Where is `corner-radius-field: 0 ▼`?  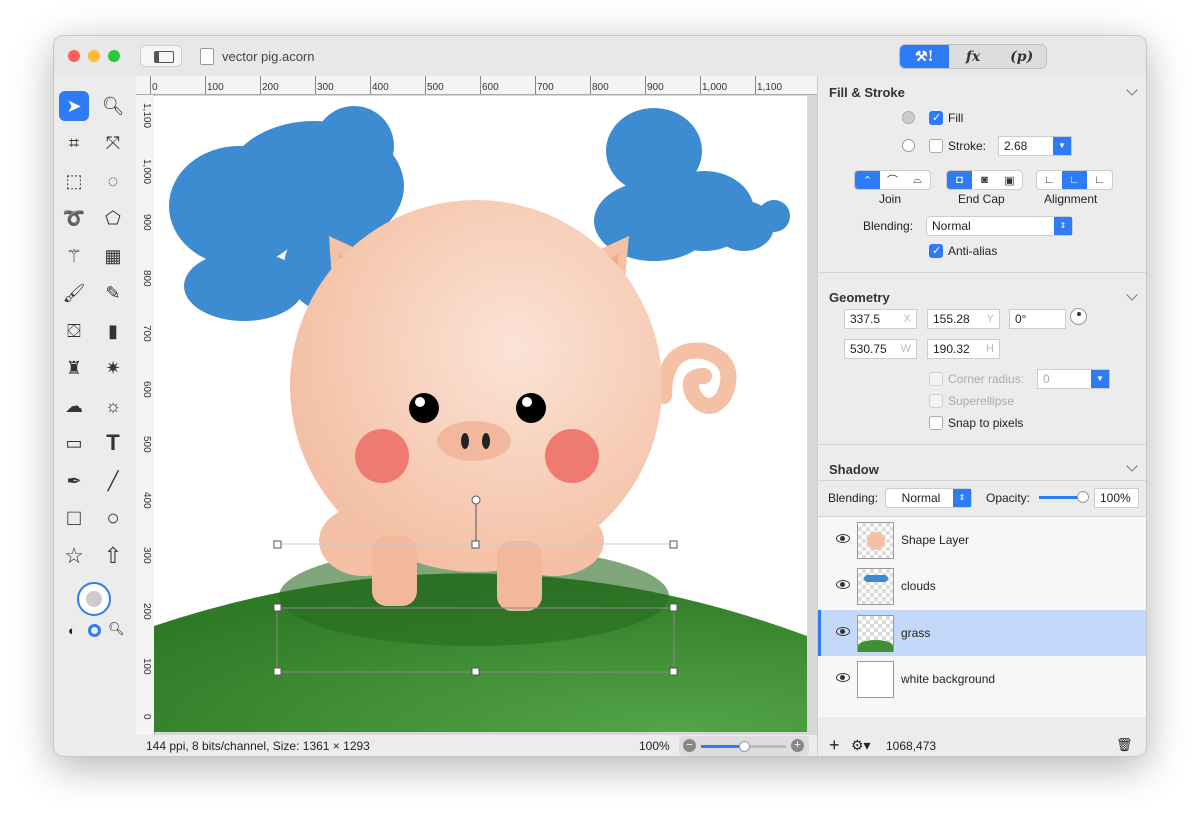 corner-radius-field: 0 ▼ is located at coordinates (1073, 379).